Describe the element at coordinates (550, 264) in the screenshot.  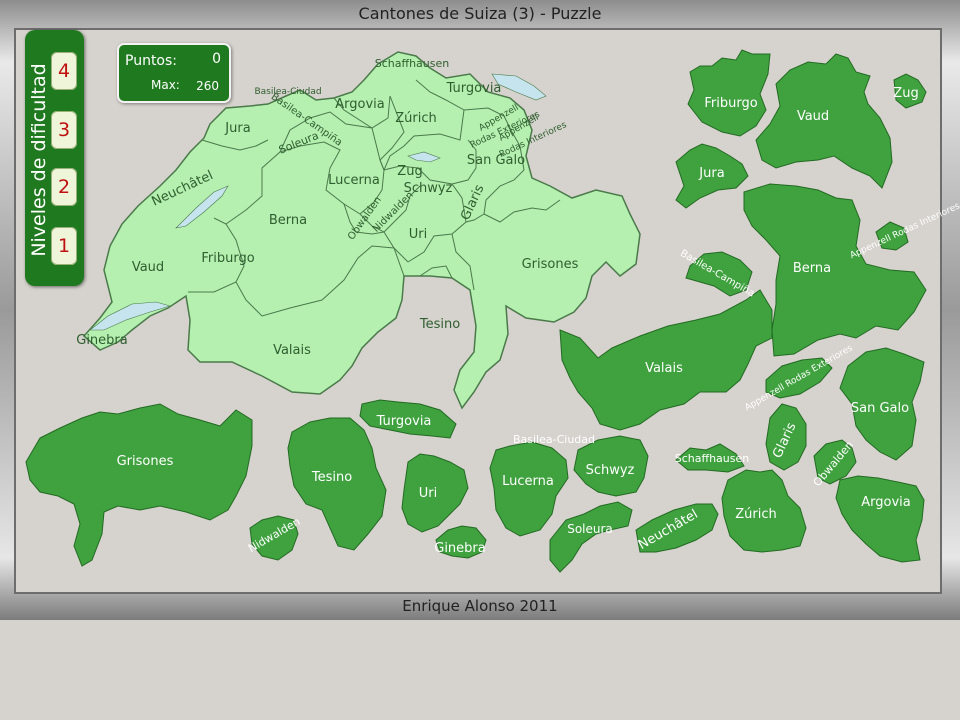
I see `board-label-24: Grisones` at that location.